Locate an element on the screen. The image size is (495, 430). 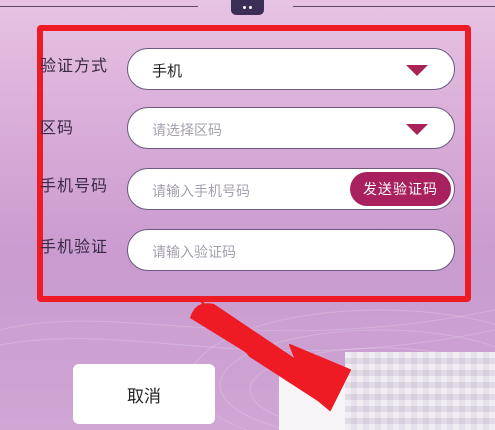
code-placeholder: 请输入验证码 is located at coordinates (194, 253).